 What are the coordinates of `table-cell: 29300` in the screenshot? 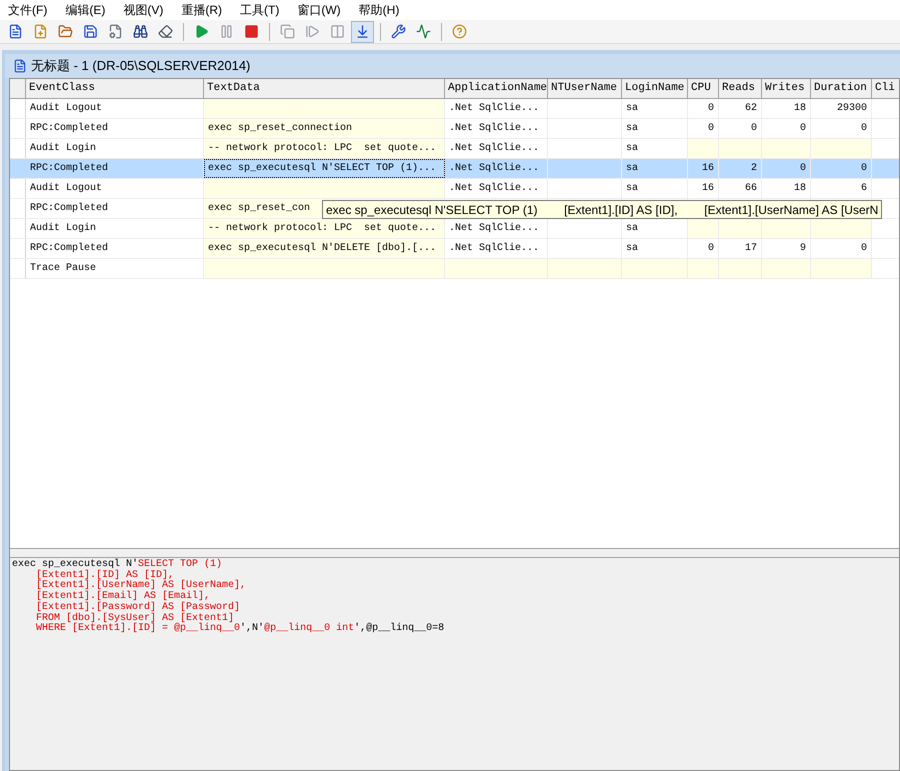 It's located at (841, 108).